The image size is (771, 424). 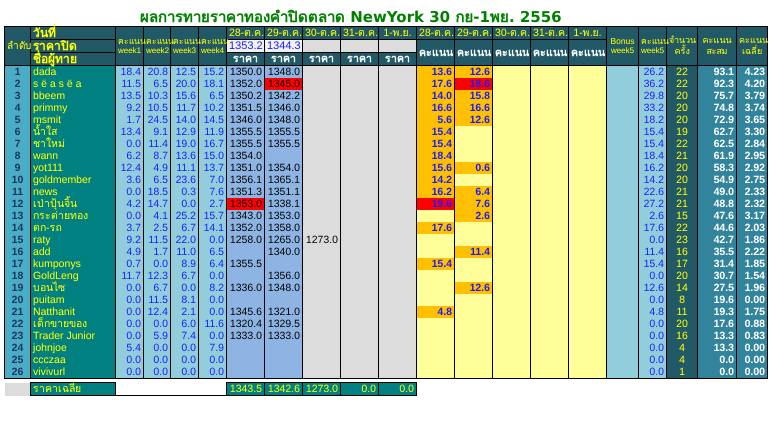 What do you see at coordinates (435, 168) in the screenshot?
I see `table-cell: 15.6` at bounding box center [435, 168].